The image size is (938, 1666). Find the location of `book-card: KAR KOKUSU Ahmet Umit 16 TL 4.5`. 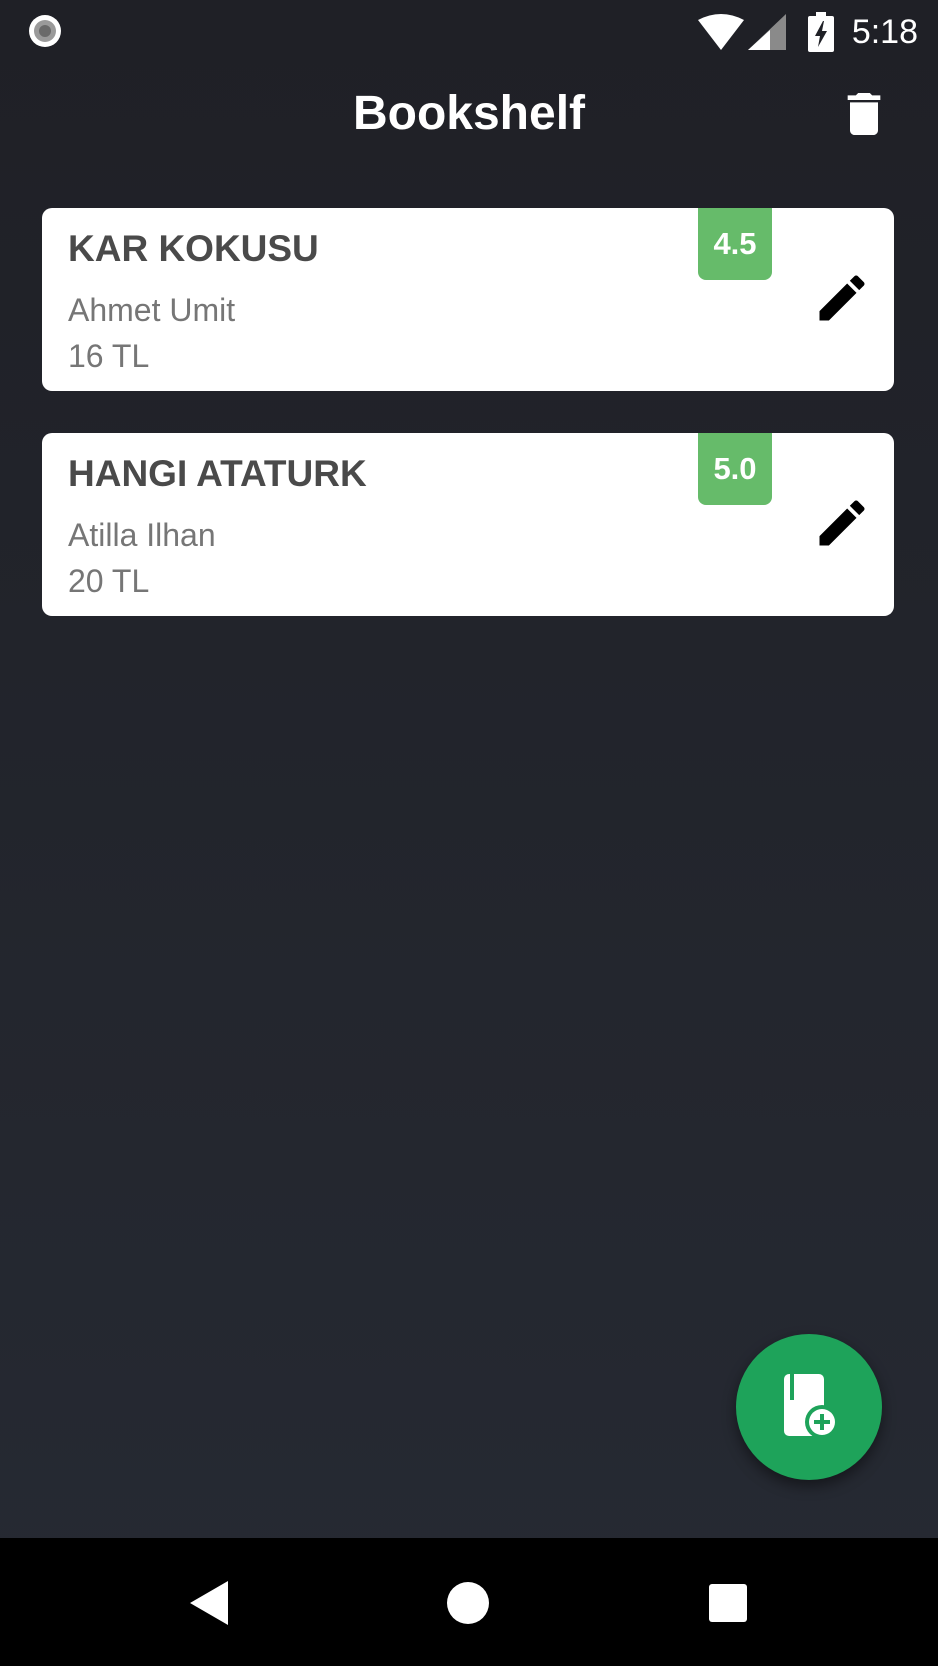

book-card: KAR KOKUSU Ahmet Umit 16 TL 4.5 is located at coordinates (468, 299).